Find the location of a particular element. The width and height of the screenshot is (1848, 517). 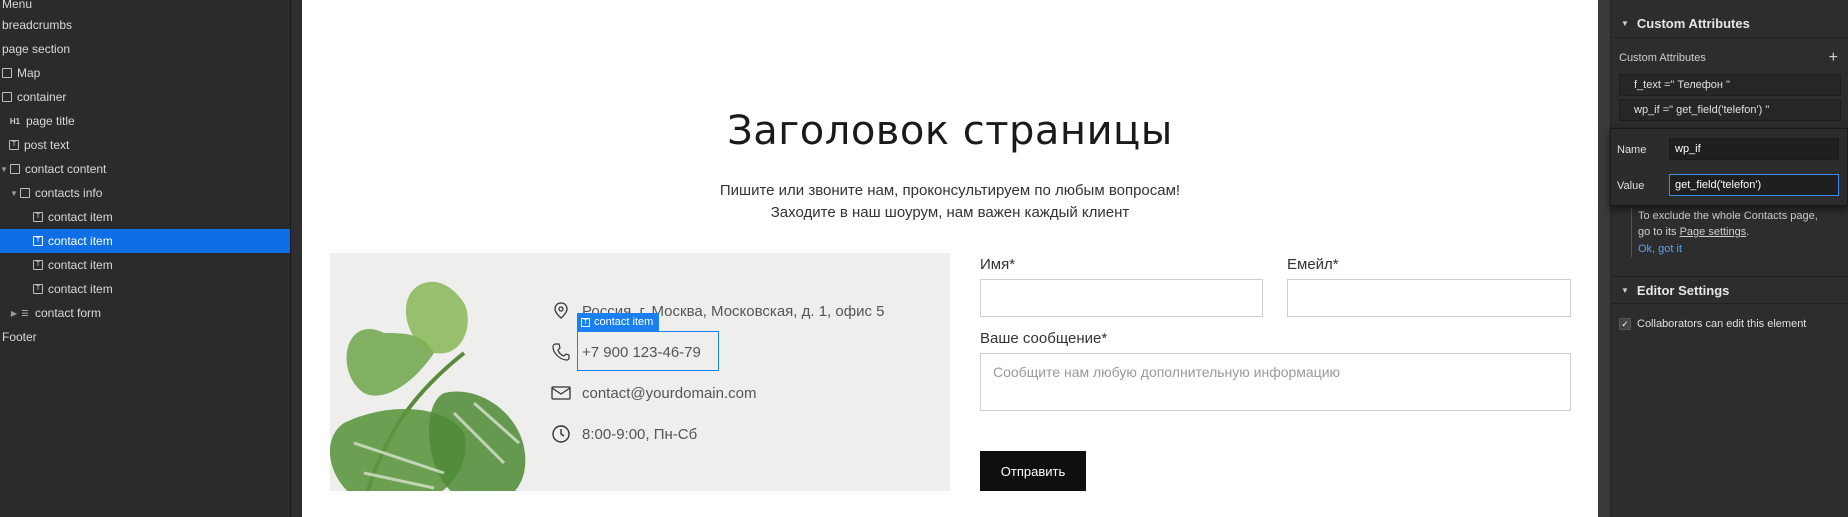

nav-item-label: Menu is located at coordinates (17, 5).